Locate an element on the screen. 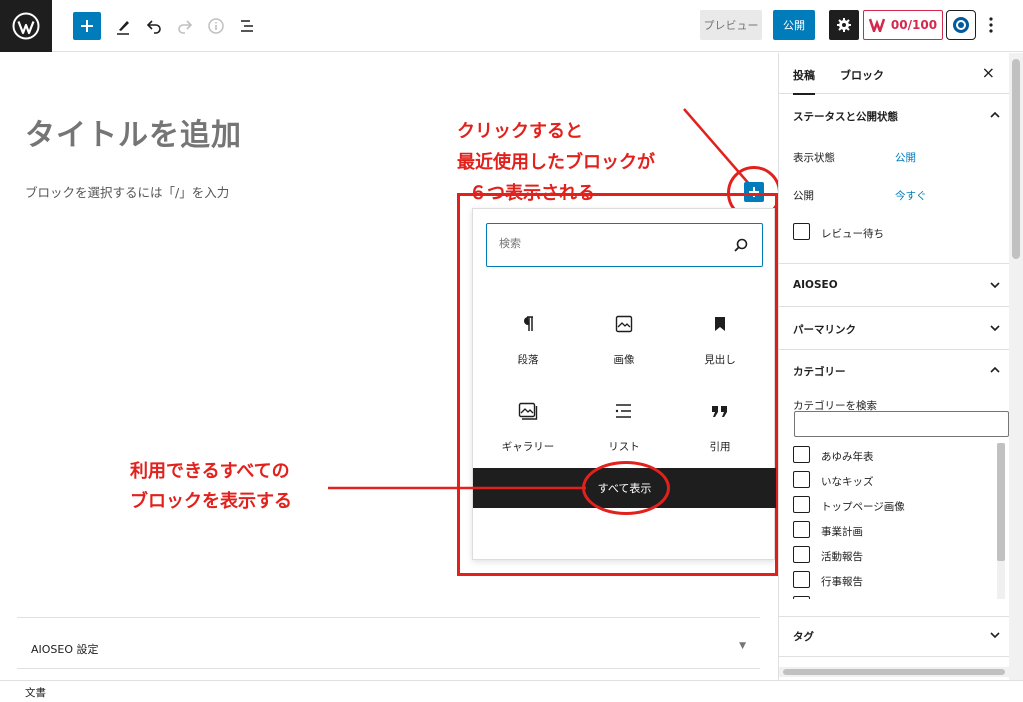  block-item-label: 引用 is located at coordinates (720, 447).